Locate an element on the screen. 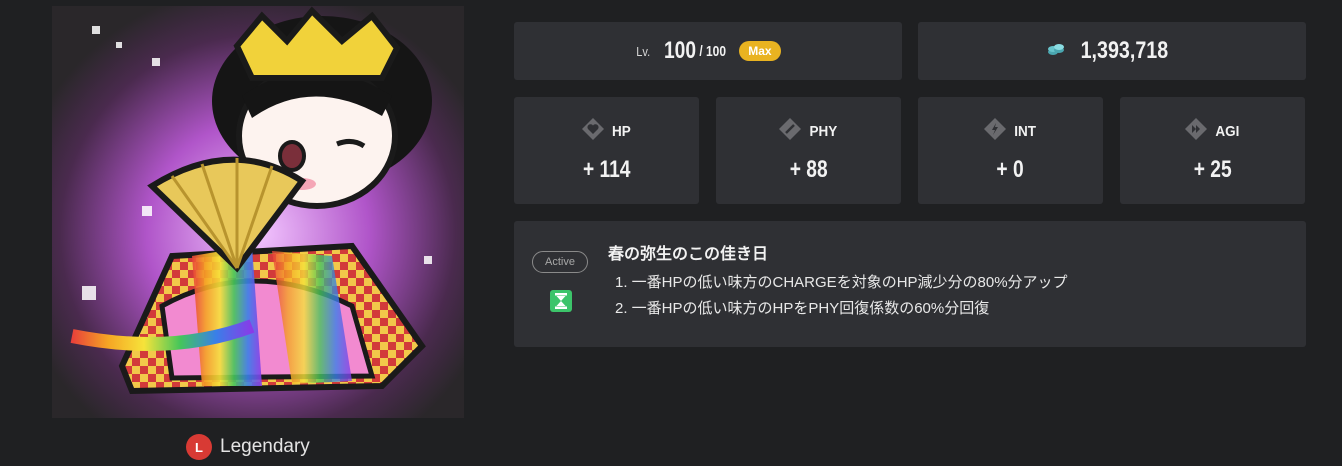  sword-icon is located at coordinates (790, 131).